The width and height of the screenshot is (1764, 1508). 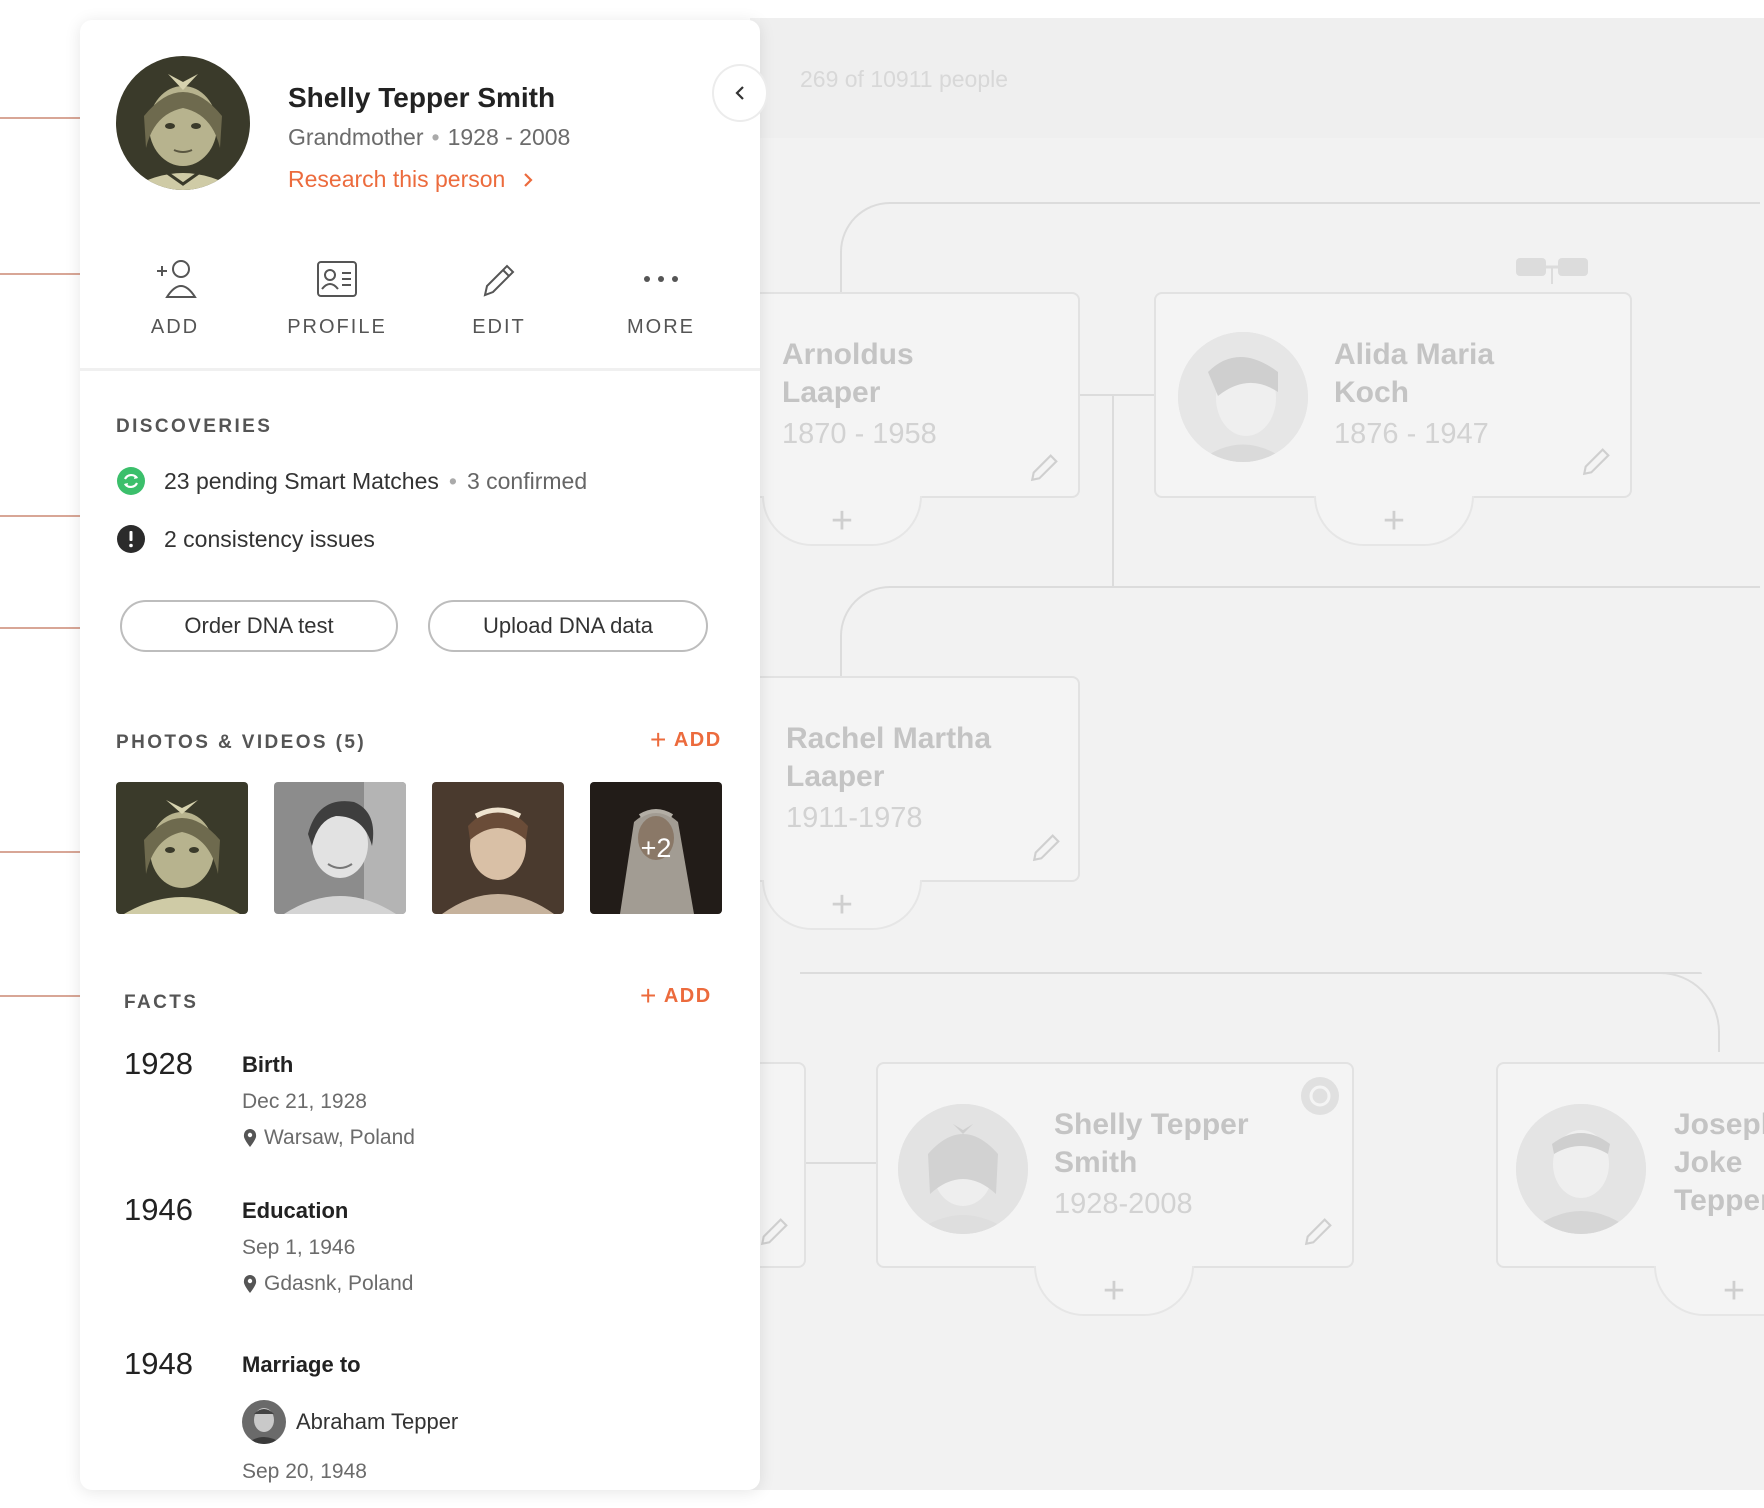 What do you see at coordinates (848, 354) in the screenshot?
I see `tree-card-name: Arnoldus` at bounding box center [848, 354].